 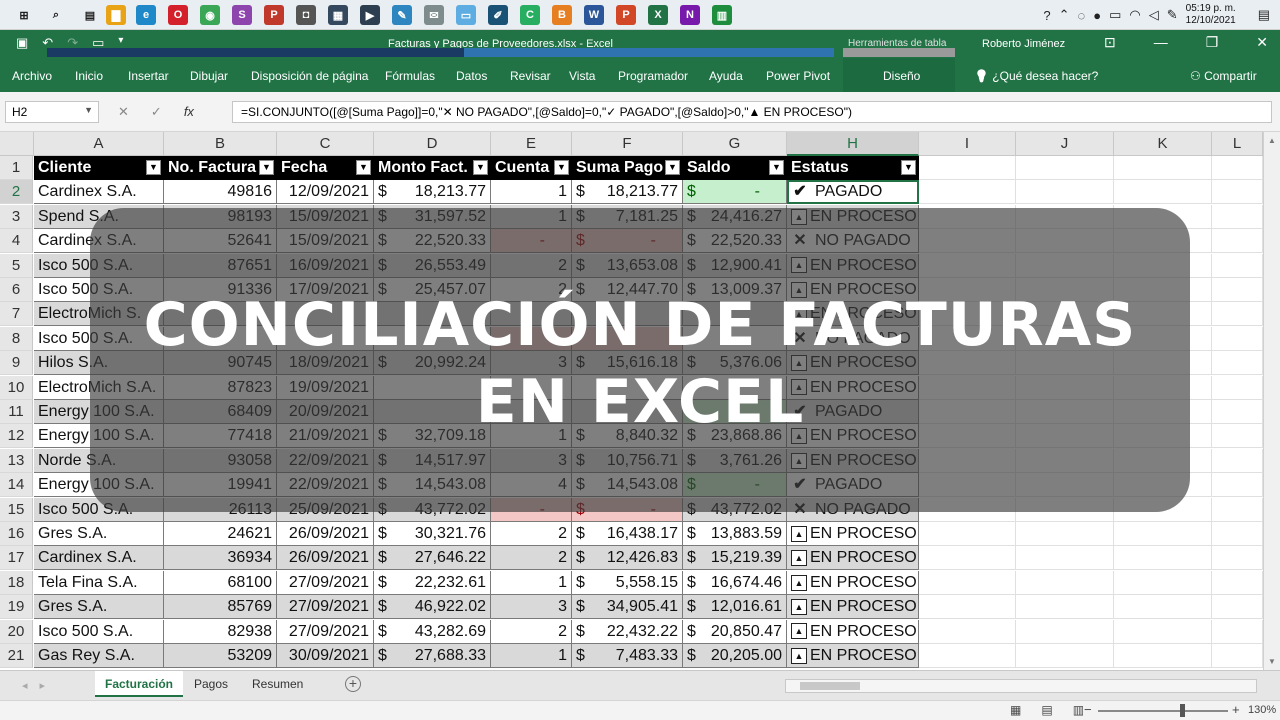 I want to click on table-cell-estatus: ▲EN PROCESO, so click(x=853, y=631).